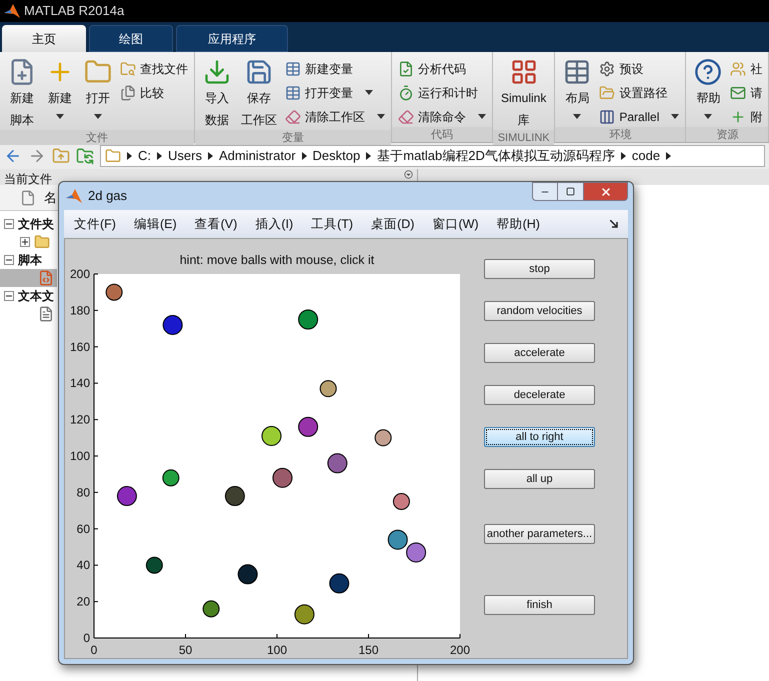  Describe the element at coordinates (539, 479) in the screenshot. I see `action-button: all up` at that location.